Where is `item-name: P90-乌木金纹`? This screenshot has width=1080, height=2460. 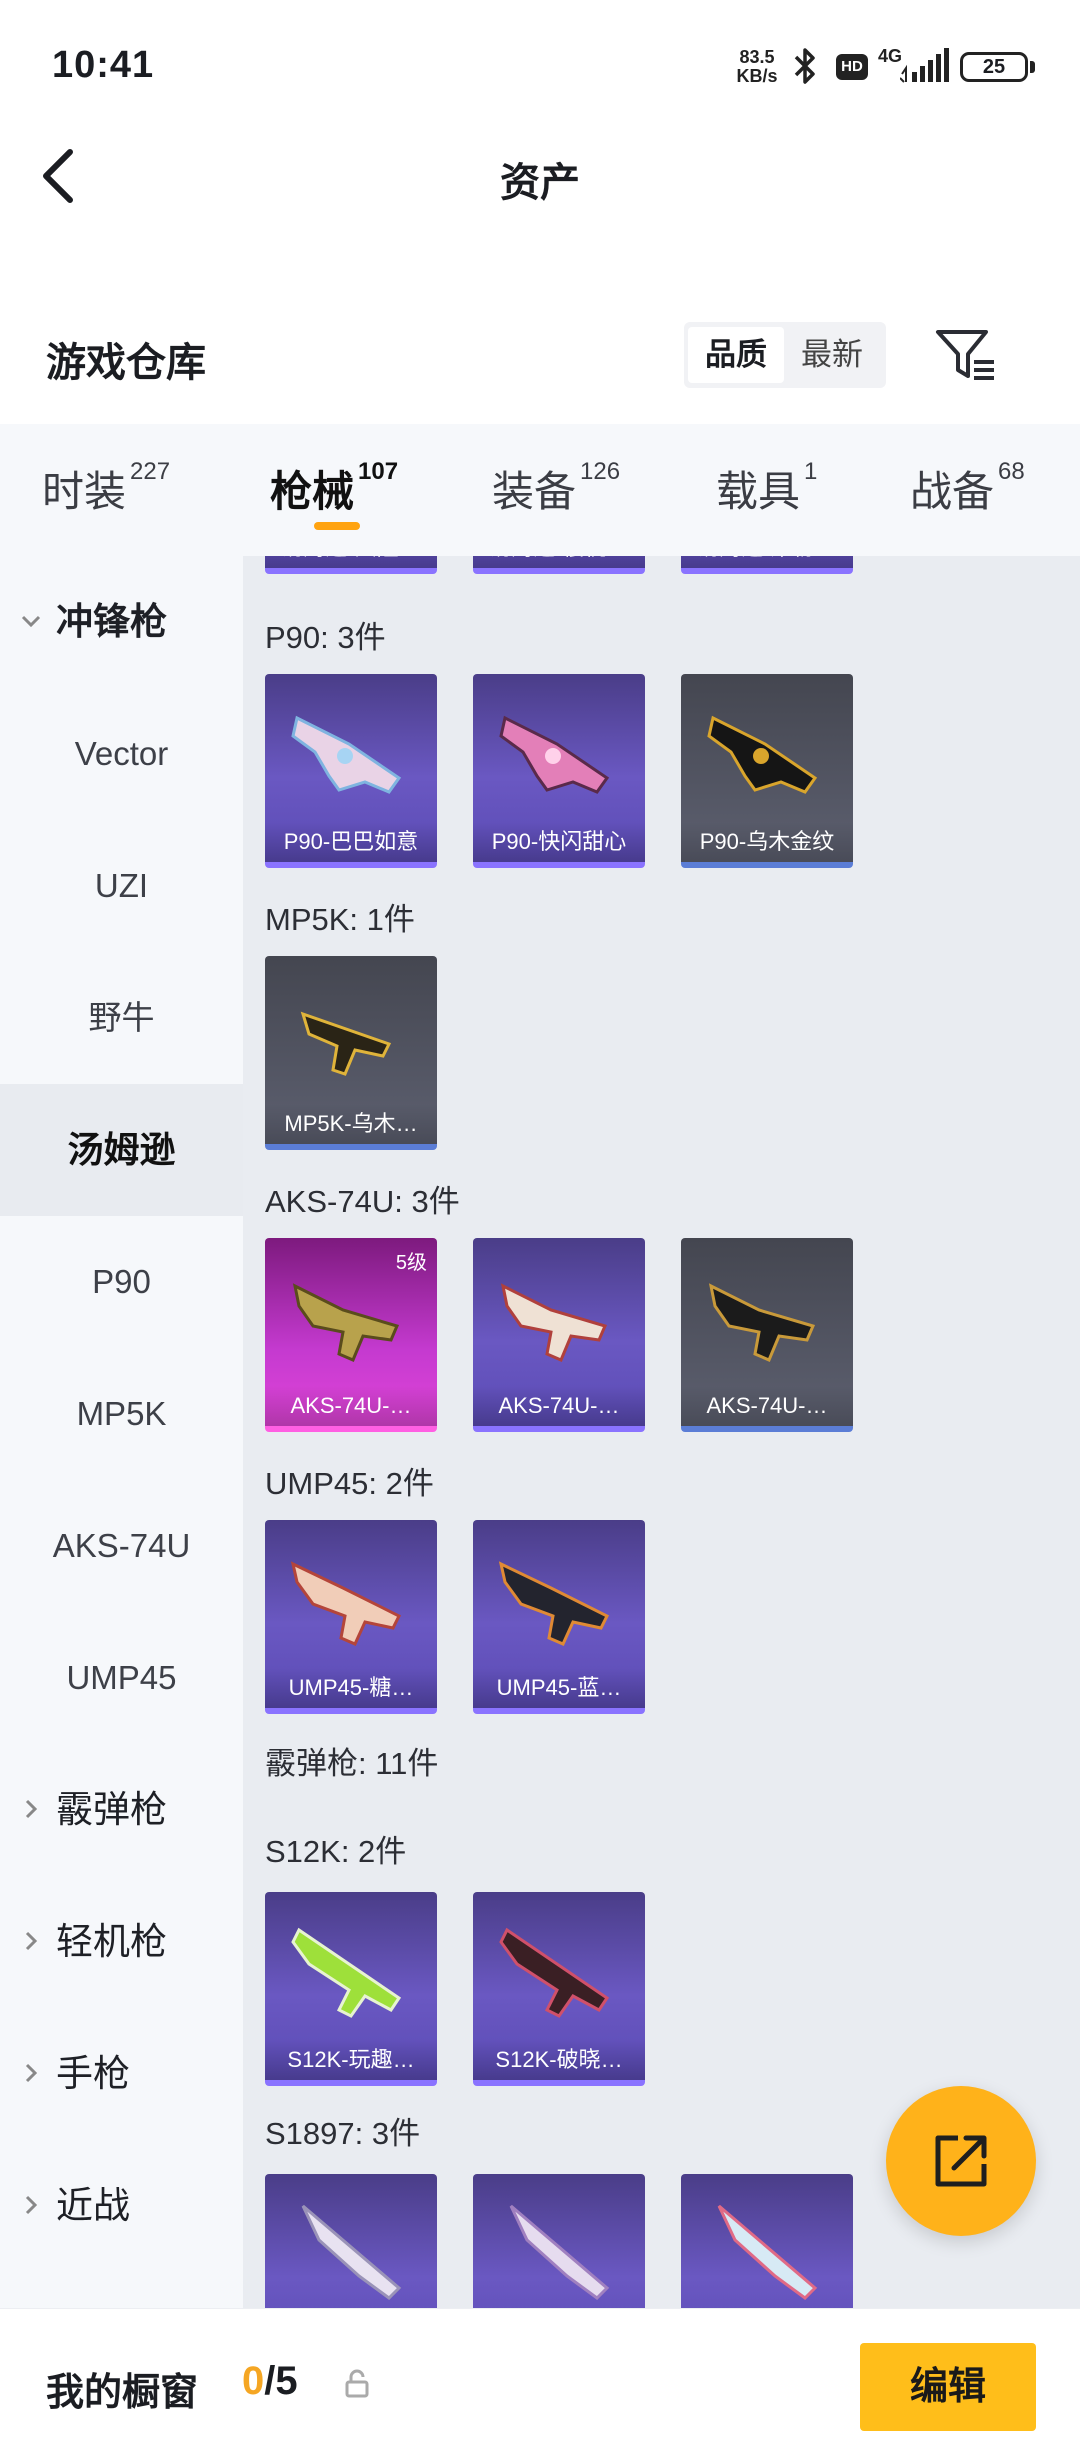 item-name: P90-乌木金纹 is located at coordinates (767, 842).